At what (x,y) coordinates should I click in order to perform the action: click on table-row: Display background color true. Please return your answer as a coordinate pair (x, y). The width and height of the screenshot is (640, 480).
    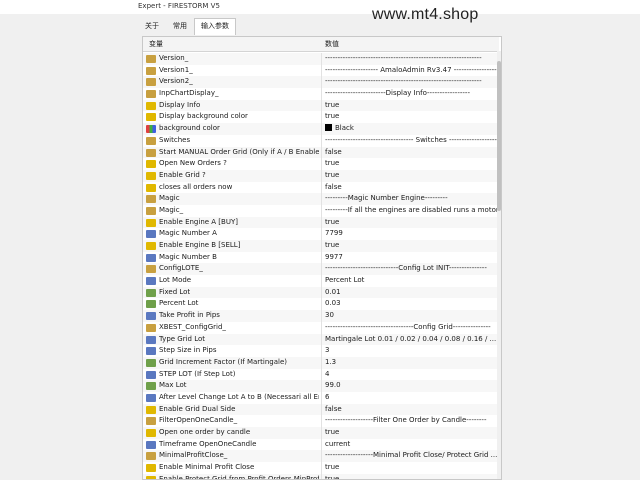
    Looking at the image, I should click on (321, 117).